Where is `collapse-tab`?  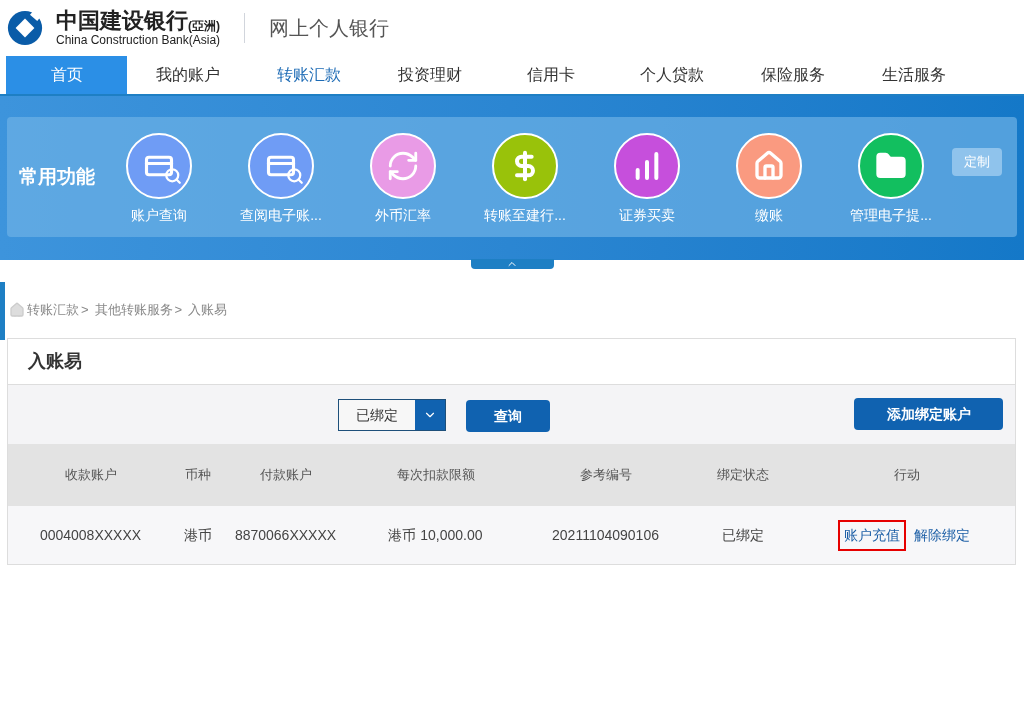
collapse-tab is located at coordinates (512, 264).